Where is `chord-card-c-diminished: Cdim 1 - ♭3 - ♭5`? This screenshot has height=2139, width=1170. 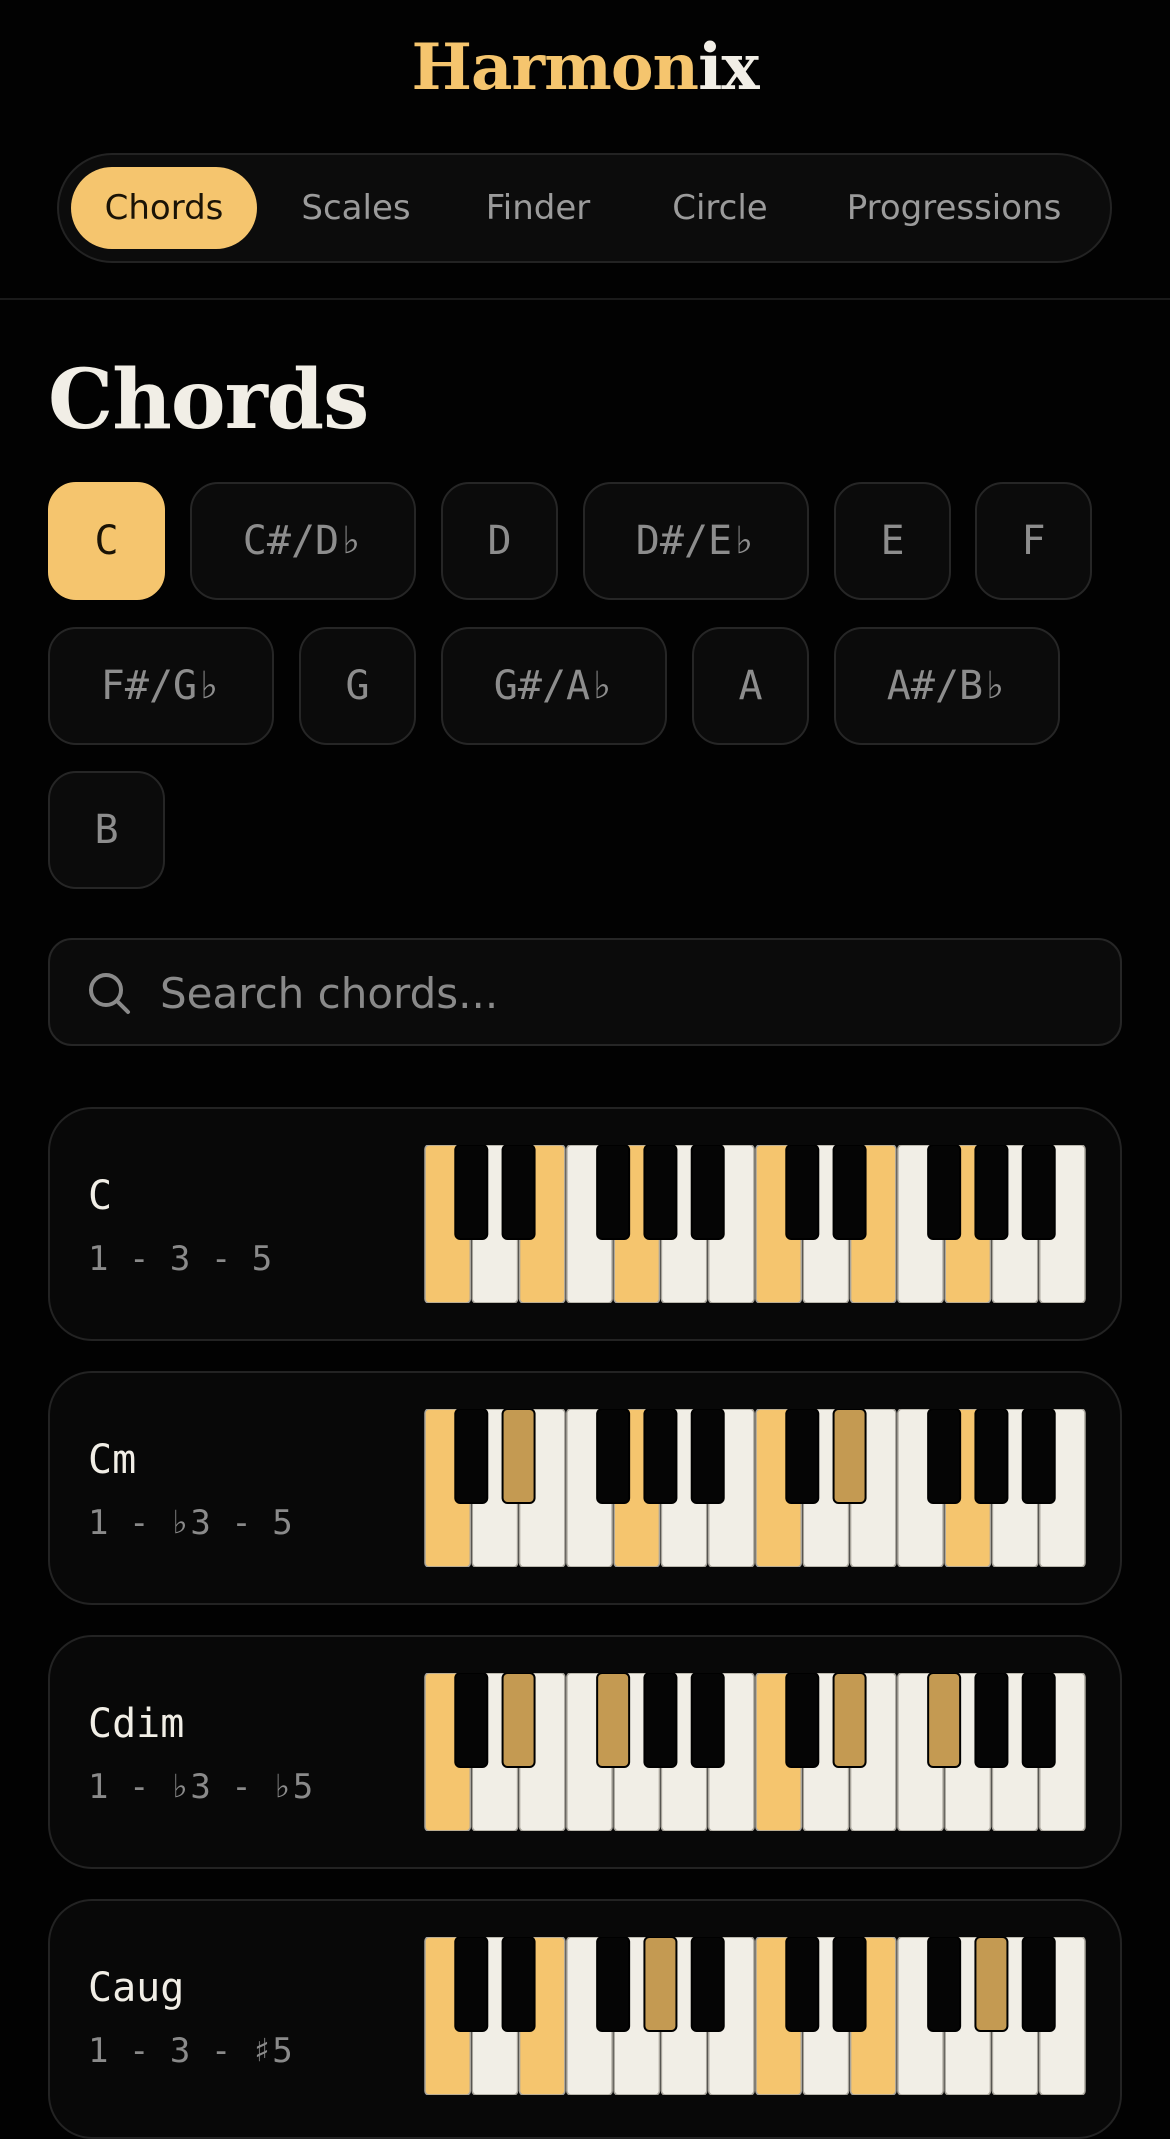
chord-card-c-diminished: Cdim 1 - ♭3 - ♭5 is located at coordinates (585, 1752).